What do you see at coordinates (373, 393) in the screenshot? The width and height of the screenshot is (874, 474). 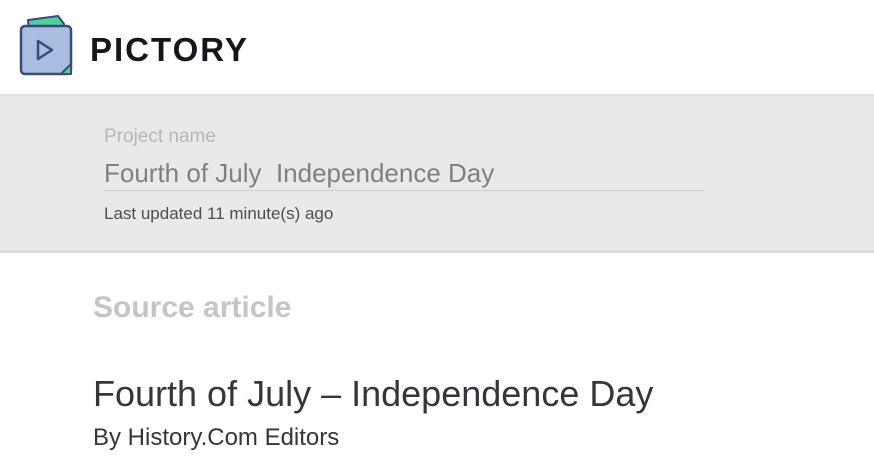 I see `article-title: Fourth of July – Independence Day` at bounding box center [373, 393].